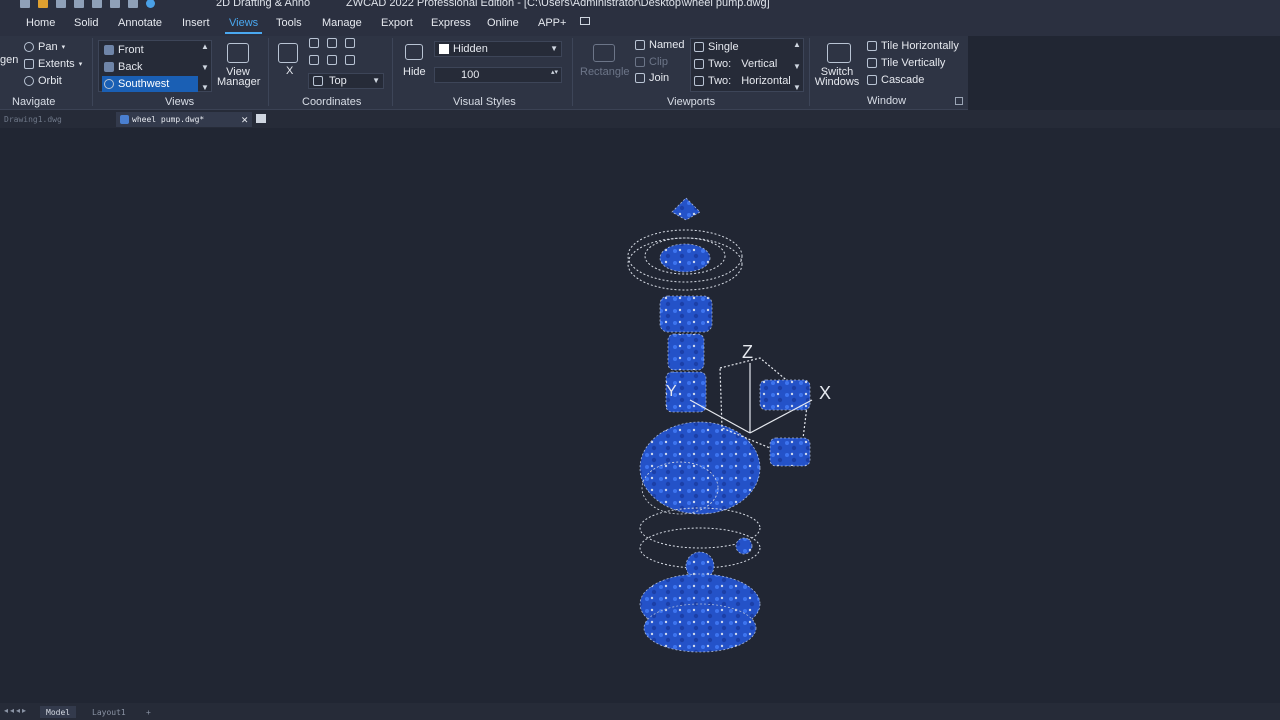 The image size is (1280, 720). What do you see at coordinates (109, 84) in the screenshot?
I see `southwest-view-icon` at bounding box center [109, 84].